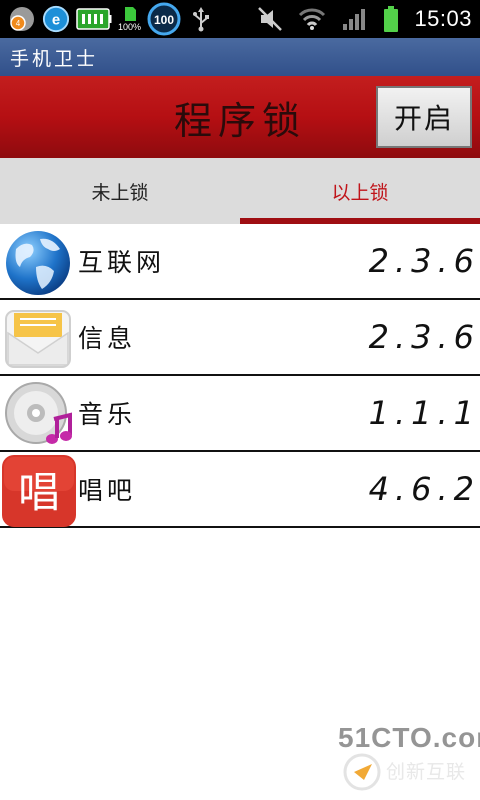 Image resolution: width=480 pixels, height=800 pixels. I want to click on app-name: 音乐, so click(107, 414).